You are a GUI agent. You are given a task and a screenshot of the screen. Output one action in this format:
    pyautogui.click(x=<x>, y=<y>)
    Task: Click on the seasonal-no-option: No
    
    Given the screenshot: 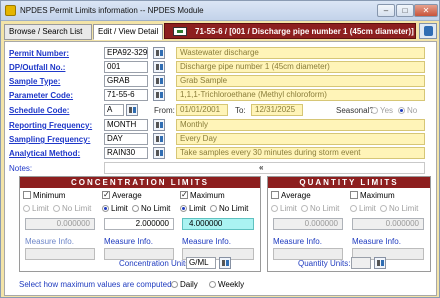 What is the action you would take?
    pyautogui.click(x=407, y=110)
    